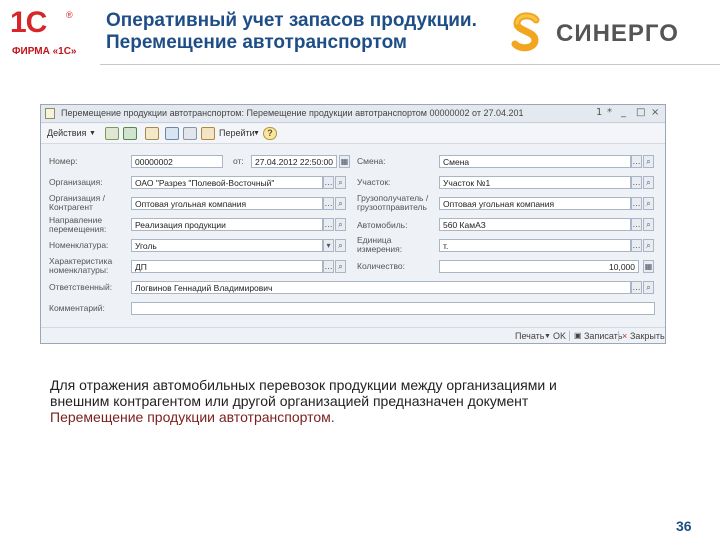 The image size is (720, 540). I want to click on number-label: Номер:, so click(63, 161).